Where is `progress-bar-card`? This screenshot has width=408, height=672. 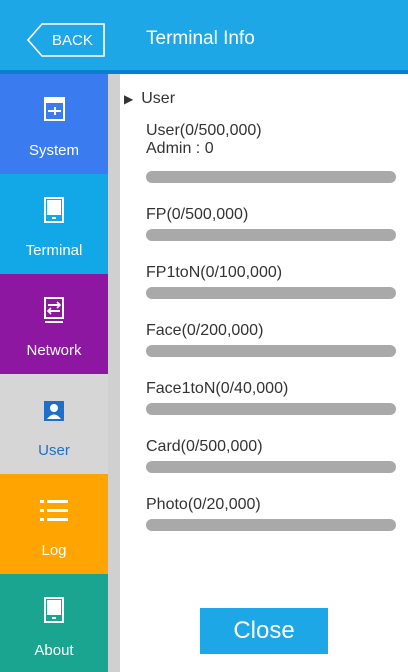
progress-bar-card is located at coordinates (271, 467).